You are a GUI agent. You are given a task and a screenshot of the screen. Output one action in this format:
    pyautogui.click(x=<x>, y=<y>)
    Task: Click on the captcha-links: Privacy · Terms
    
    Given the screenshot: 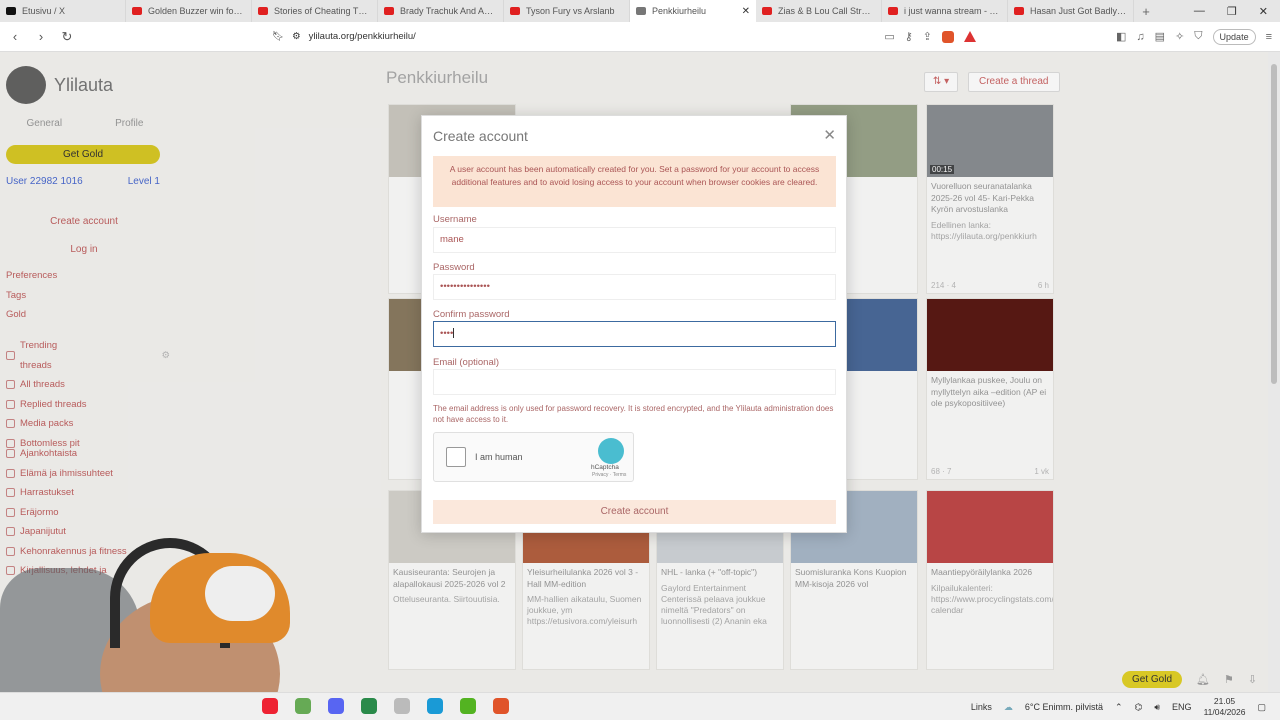 What is the action you would take?
    pyautogui.click(x=609, y=475)
    